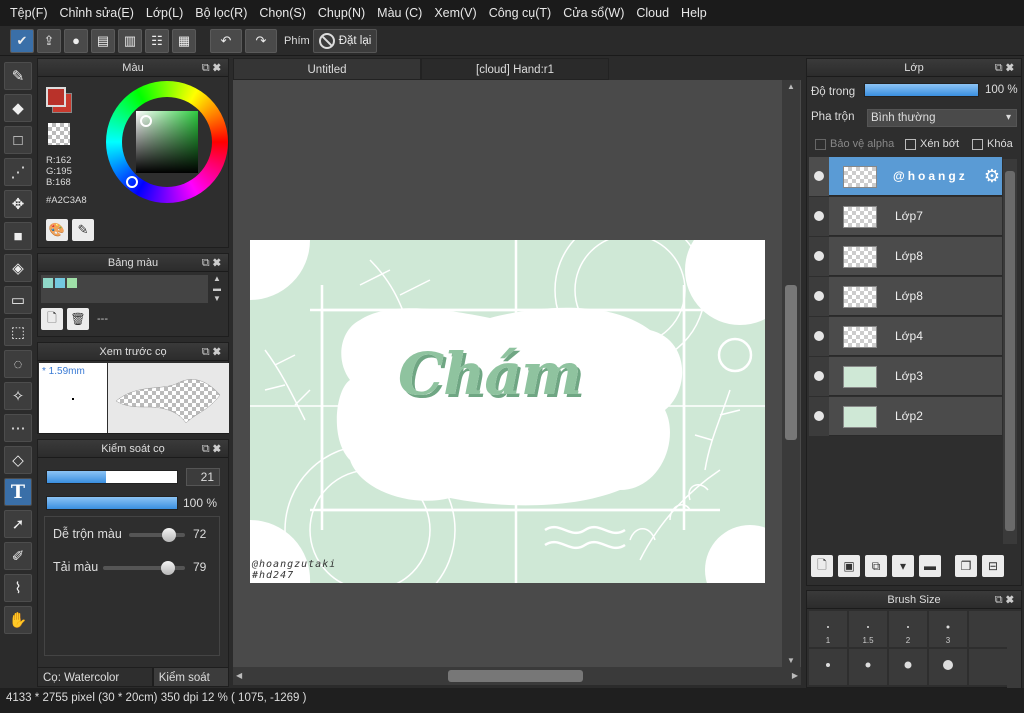 Image resolution: width=1024 pixels, height=713 pixels. Describe the element at coordinates (694, 13) in the screenshot. I see `menu-help: Help` at that location.